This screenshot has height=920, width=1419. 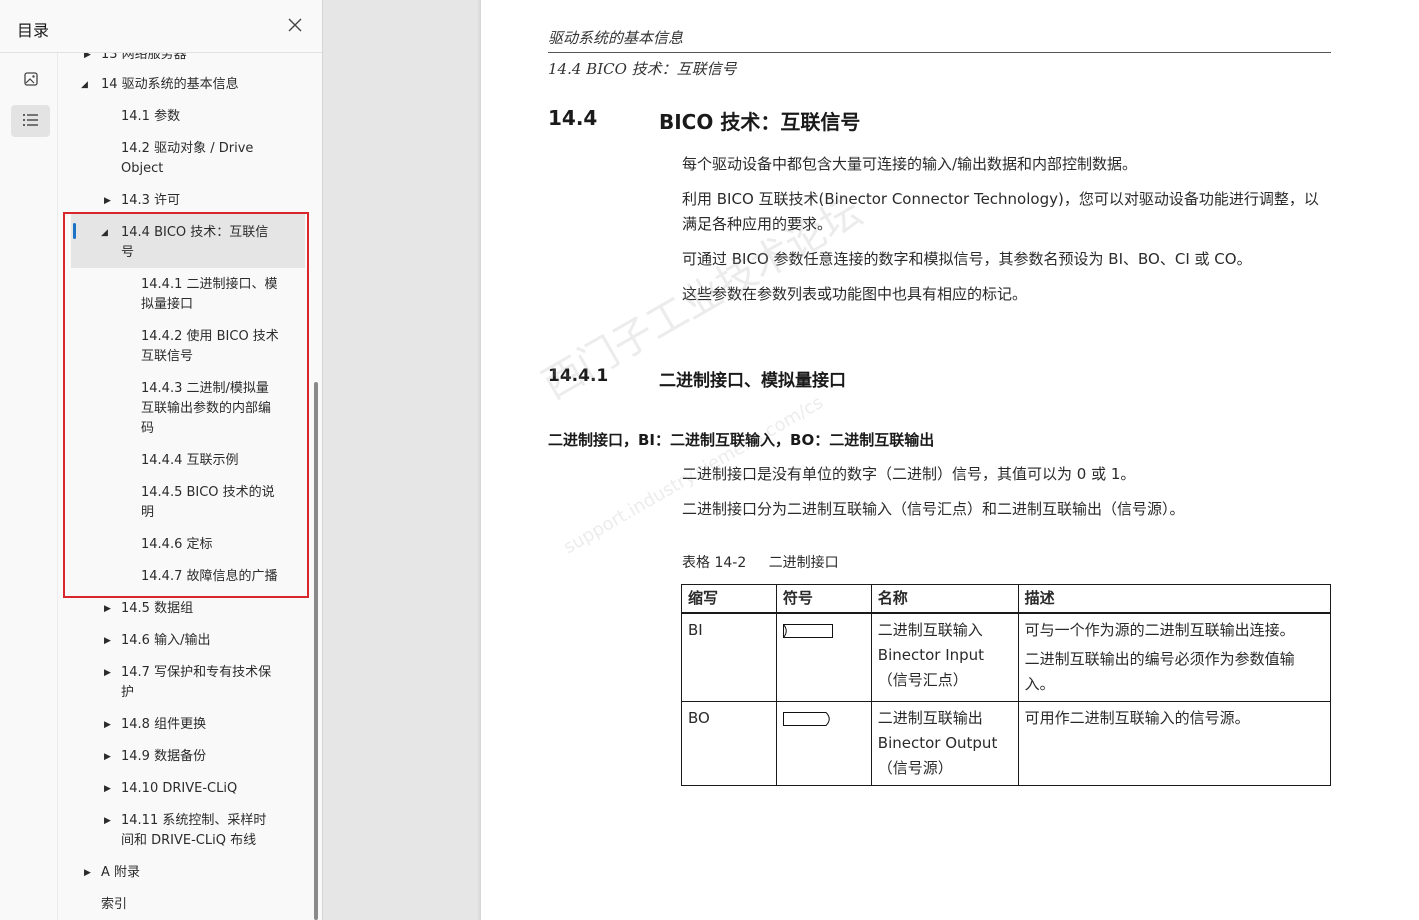 I want to click on toc-item-label: 码, so click(x=148, y=428).